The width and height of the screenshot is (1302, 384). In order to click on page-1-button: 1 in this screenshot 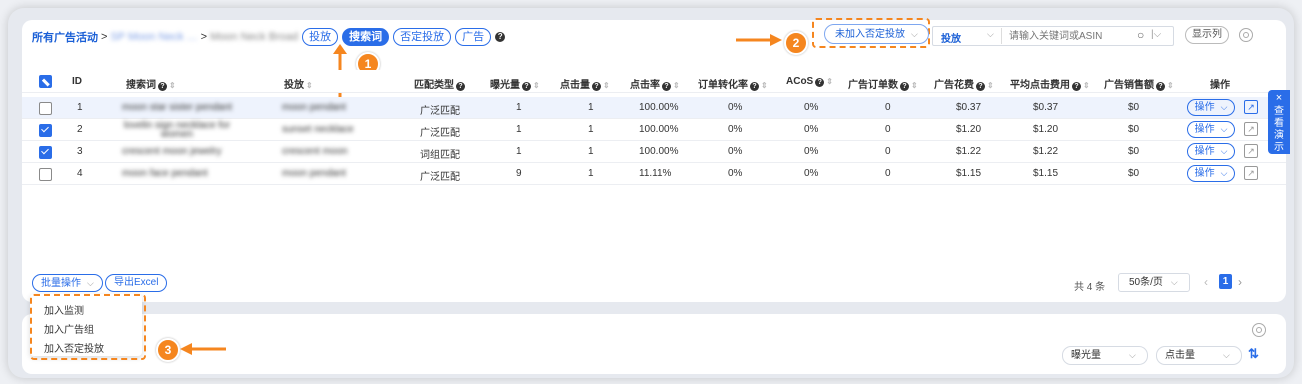, I will do `click(1225, 281)`.